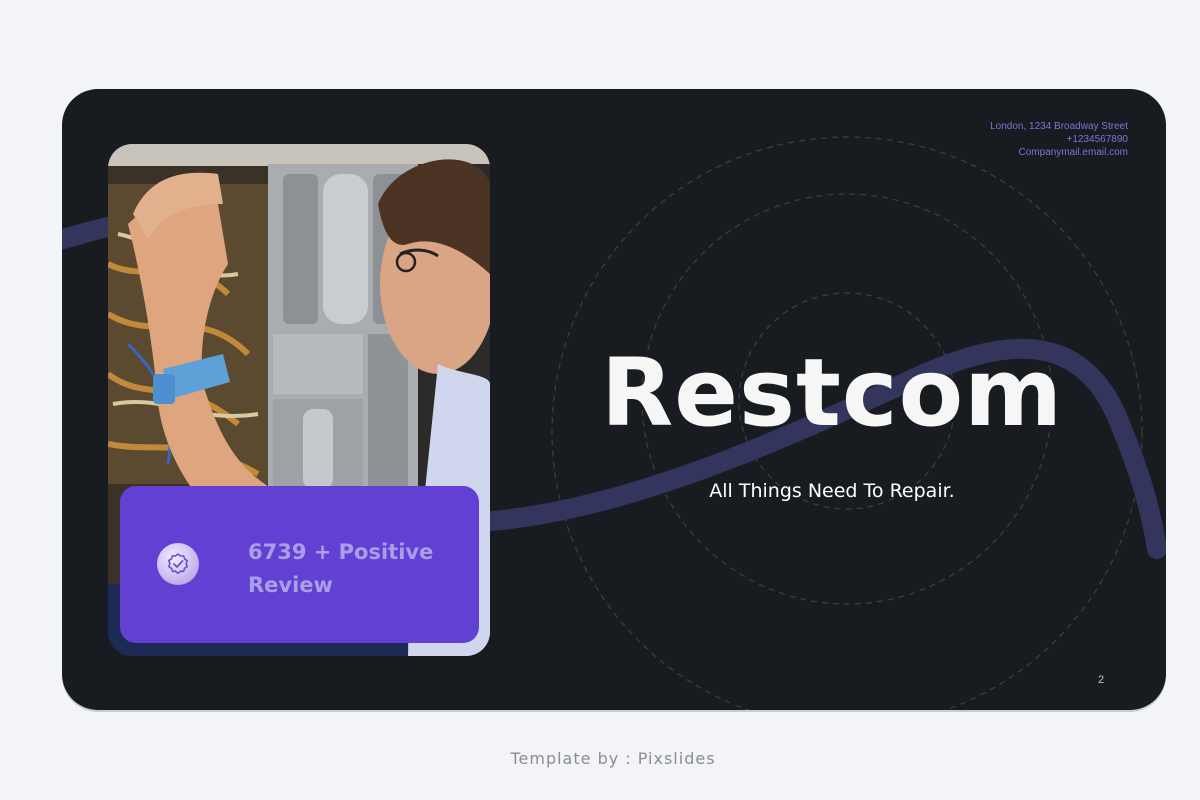 This screenshot has width=1200, height=800. Describe the element at coordinates (341, 568) in the screenshot. I see `review-count-text: 6739 + Positive Review` at that location.